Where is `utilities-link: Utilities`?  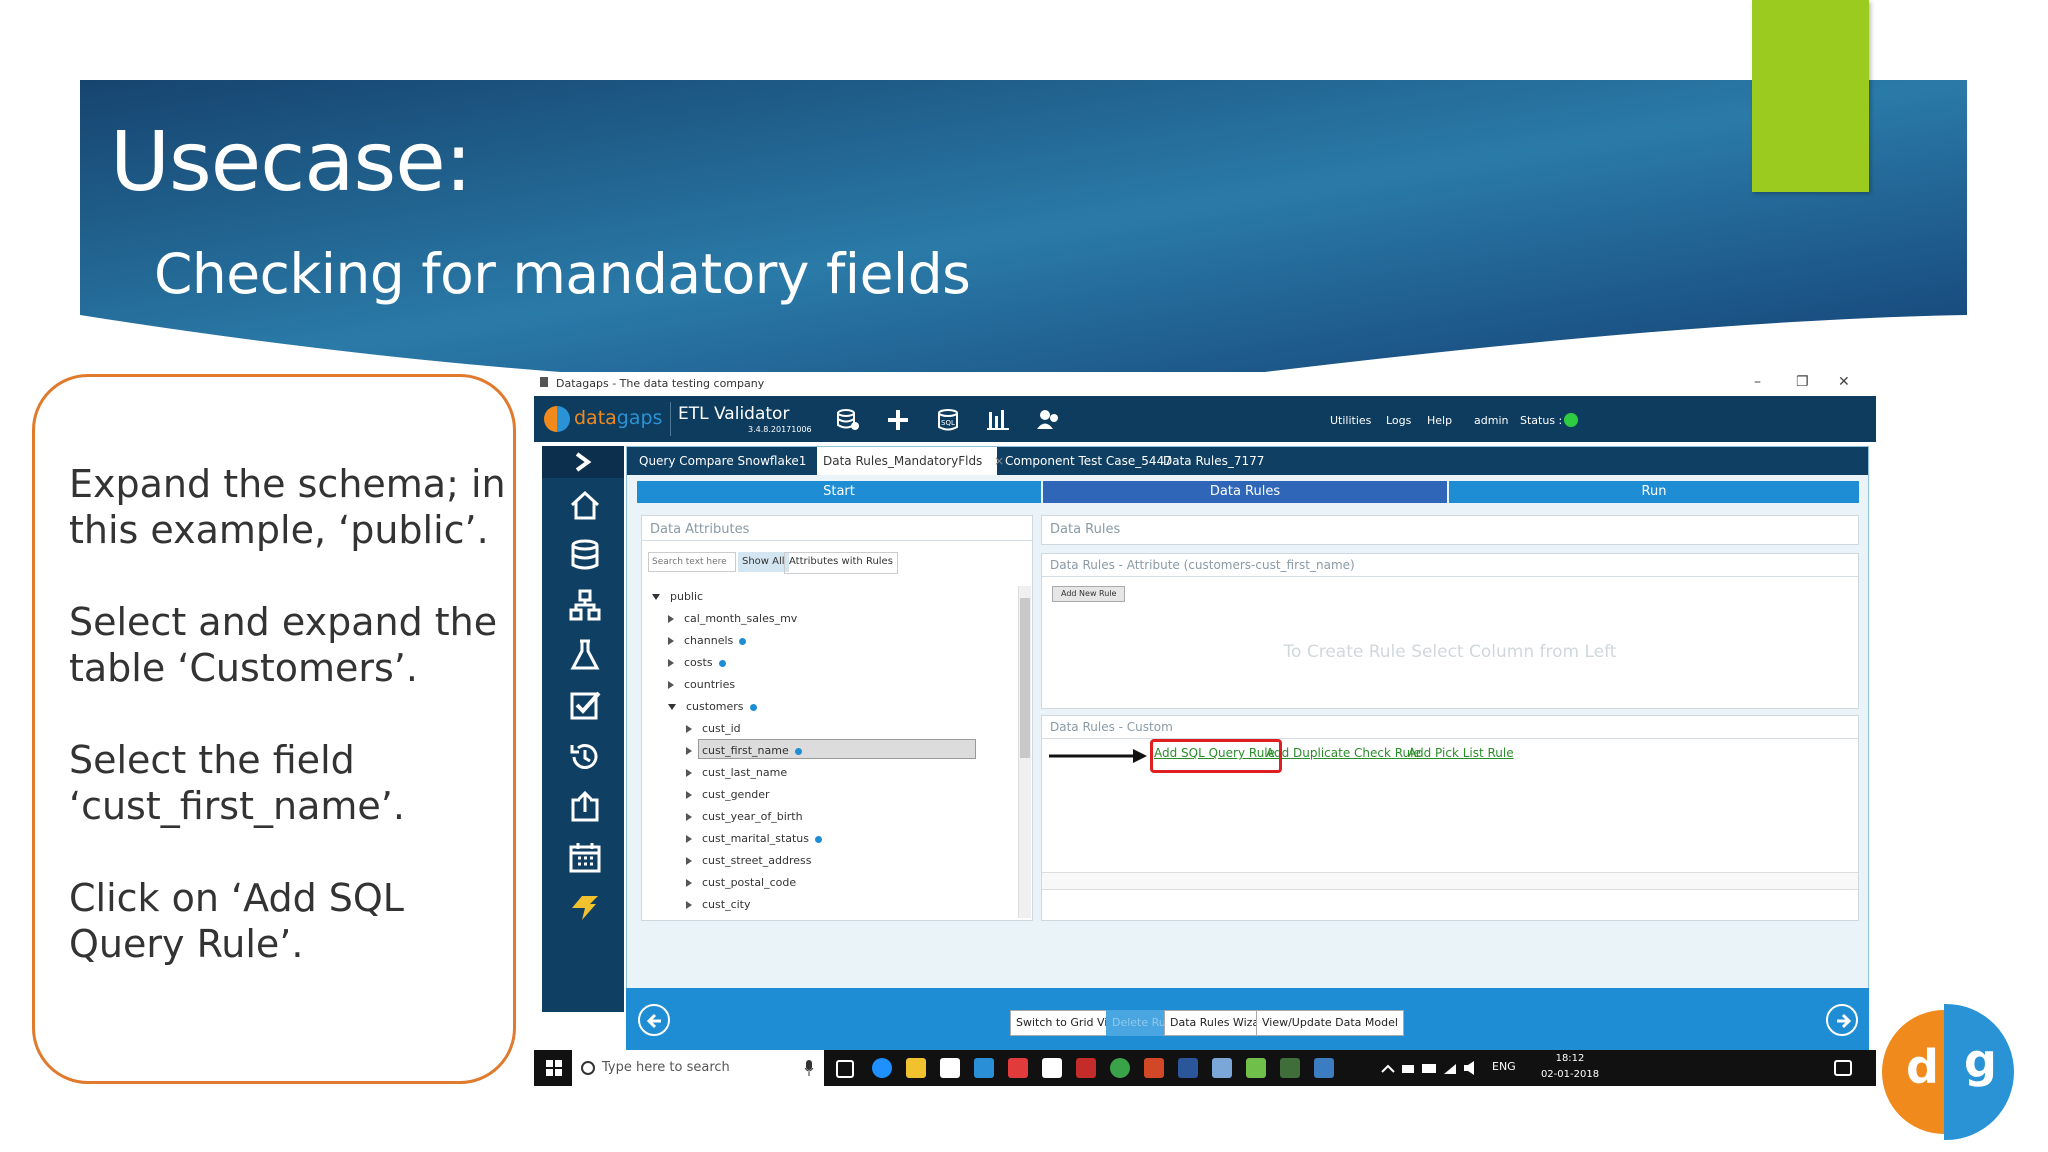
utilities-link: Utilities is located at coordinates (1350, 420).